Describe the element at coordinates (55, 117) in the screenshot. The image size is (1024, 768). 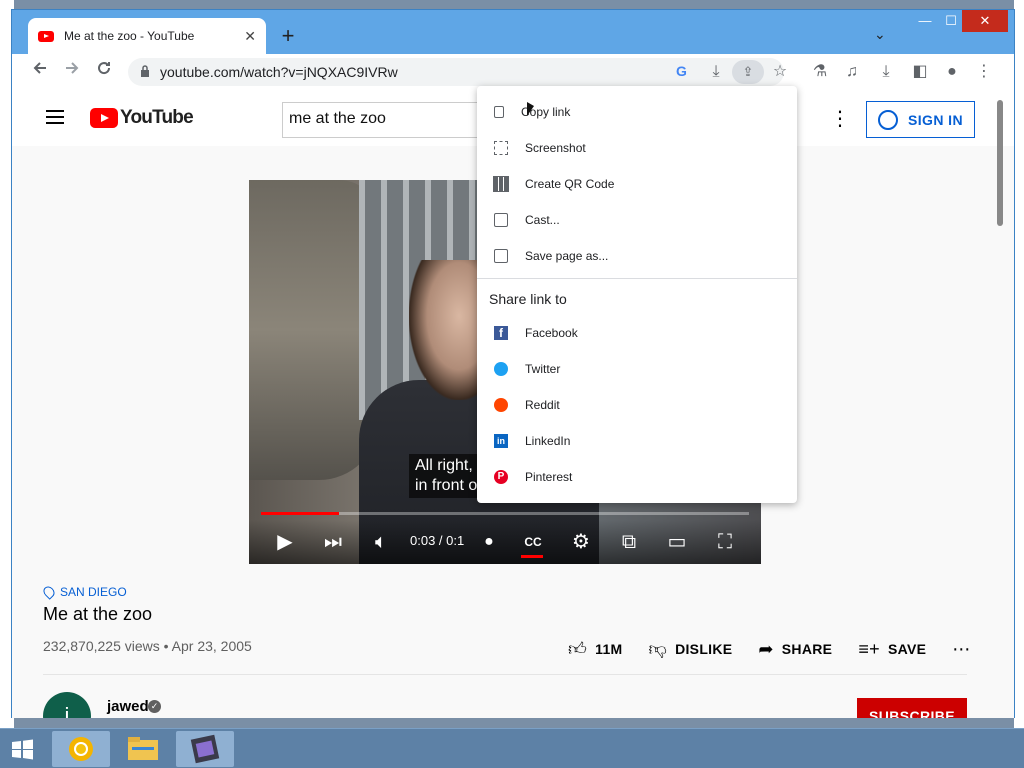
I see `hamburger-menu-icon` at that location.